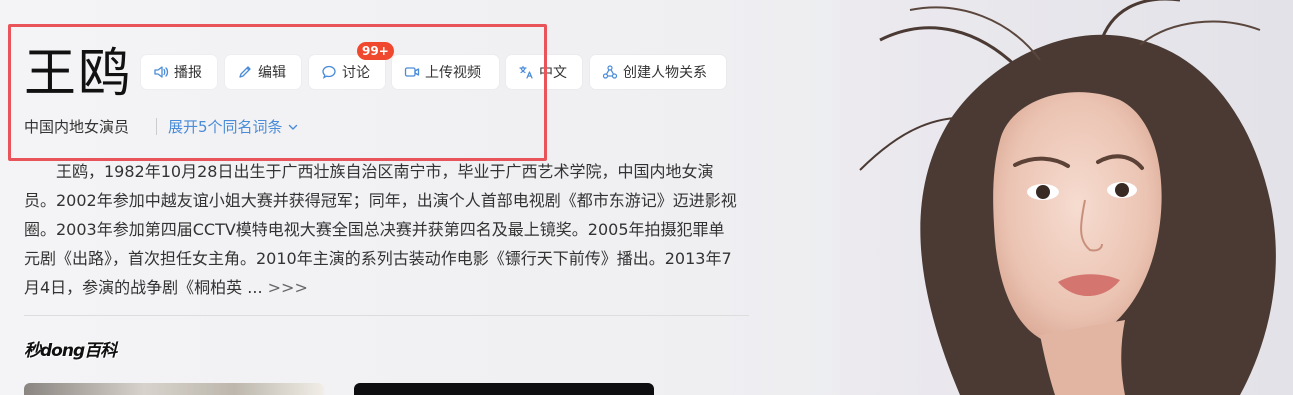 Image resolution: width=1293 pixels, height=395 pixels. I want to click on chat-bubble-icon, so click(329, 72).